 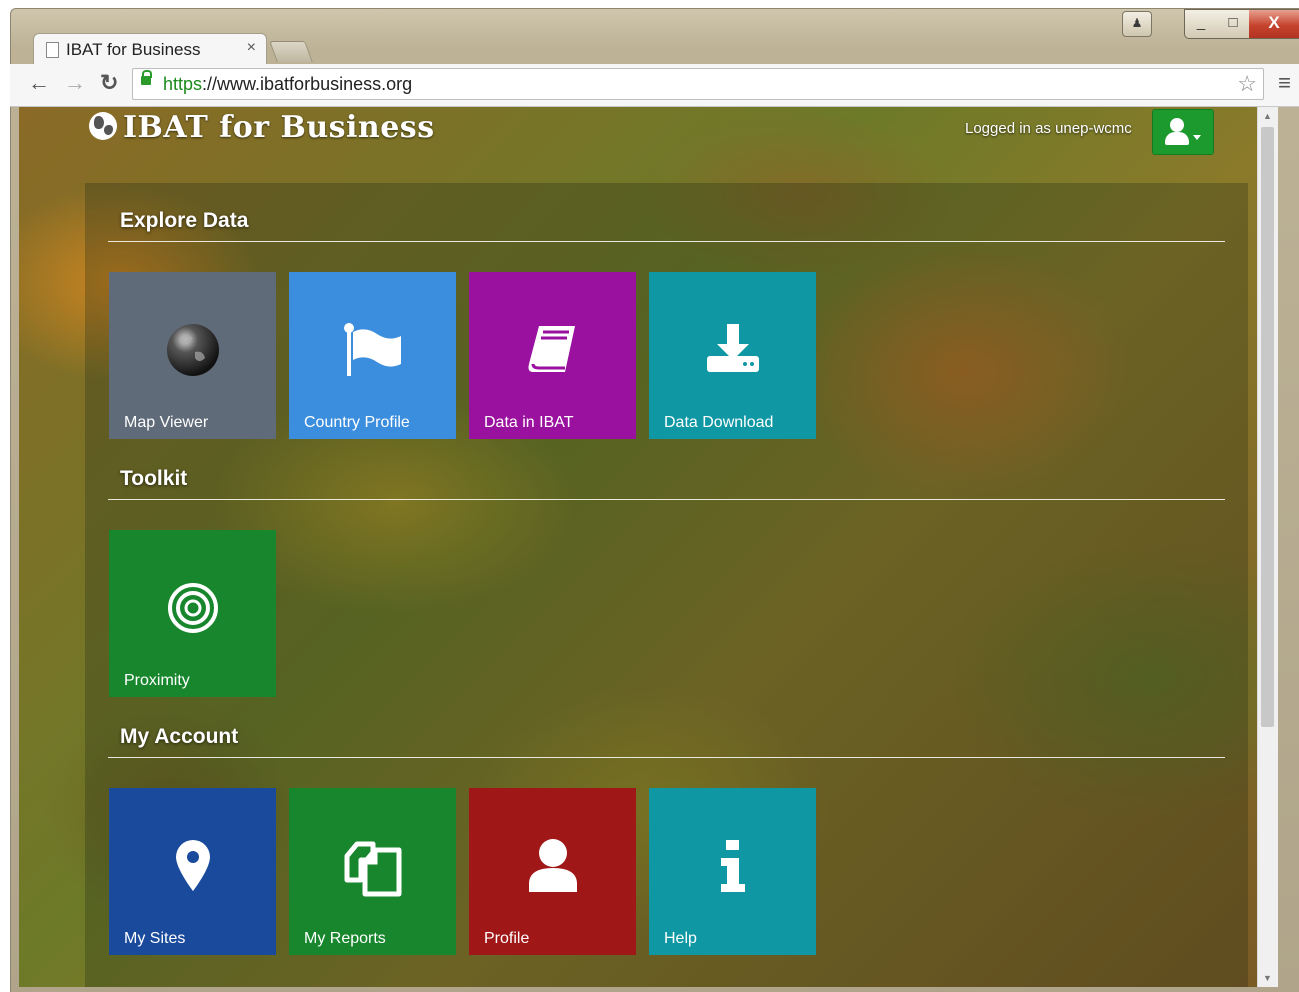 What do you see at coordinates (719, 422) in the screenshot?
I see `tile-label: Data Download` at bounding box center [719, 422].